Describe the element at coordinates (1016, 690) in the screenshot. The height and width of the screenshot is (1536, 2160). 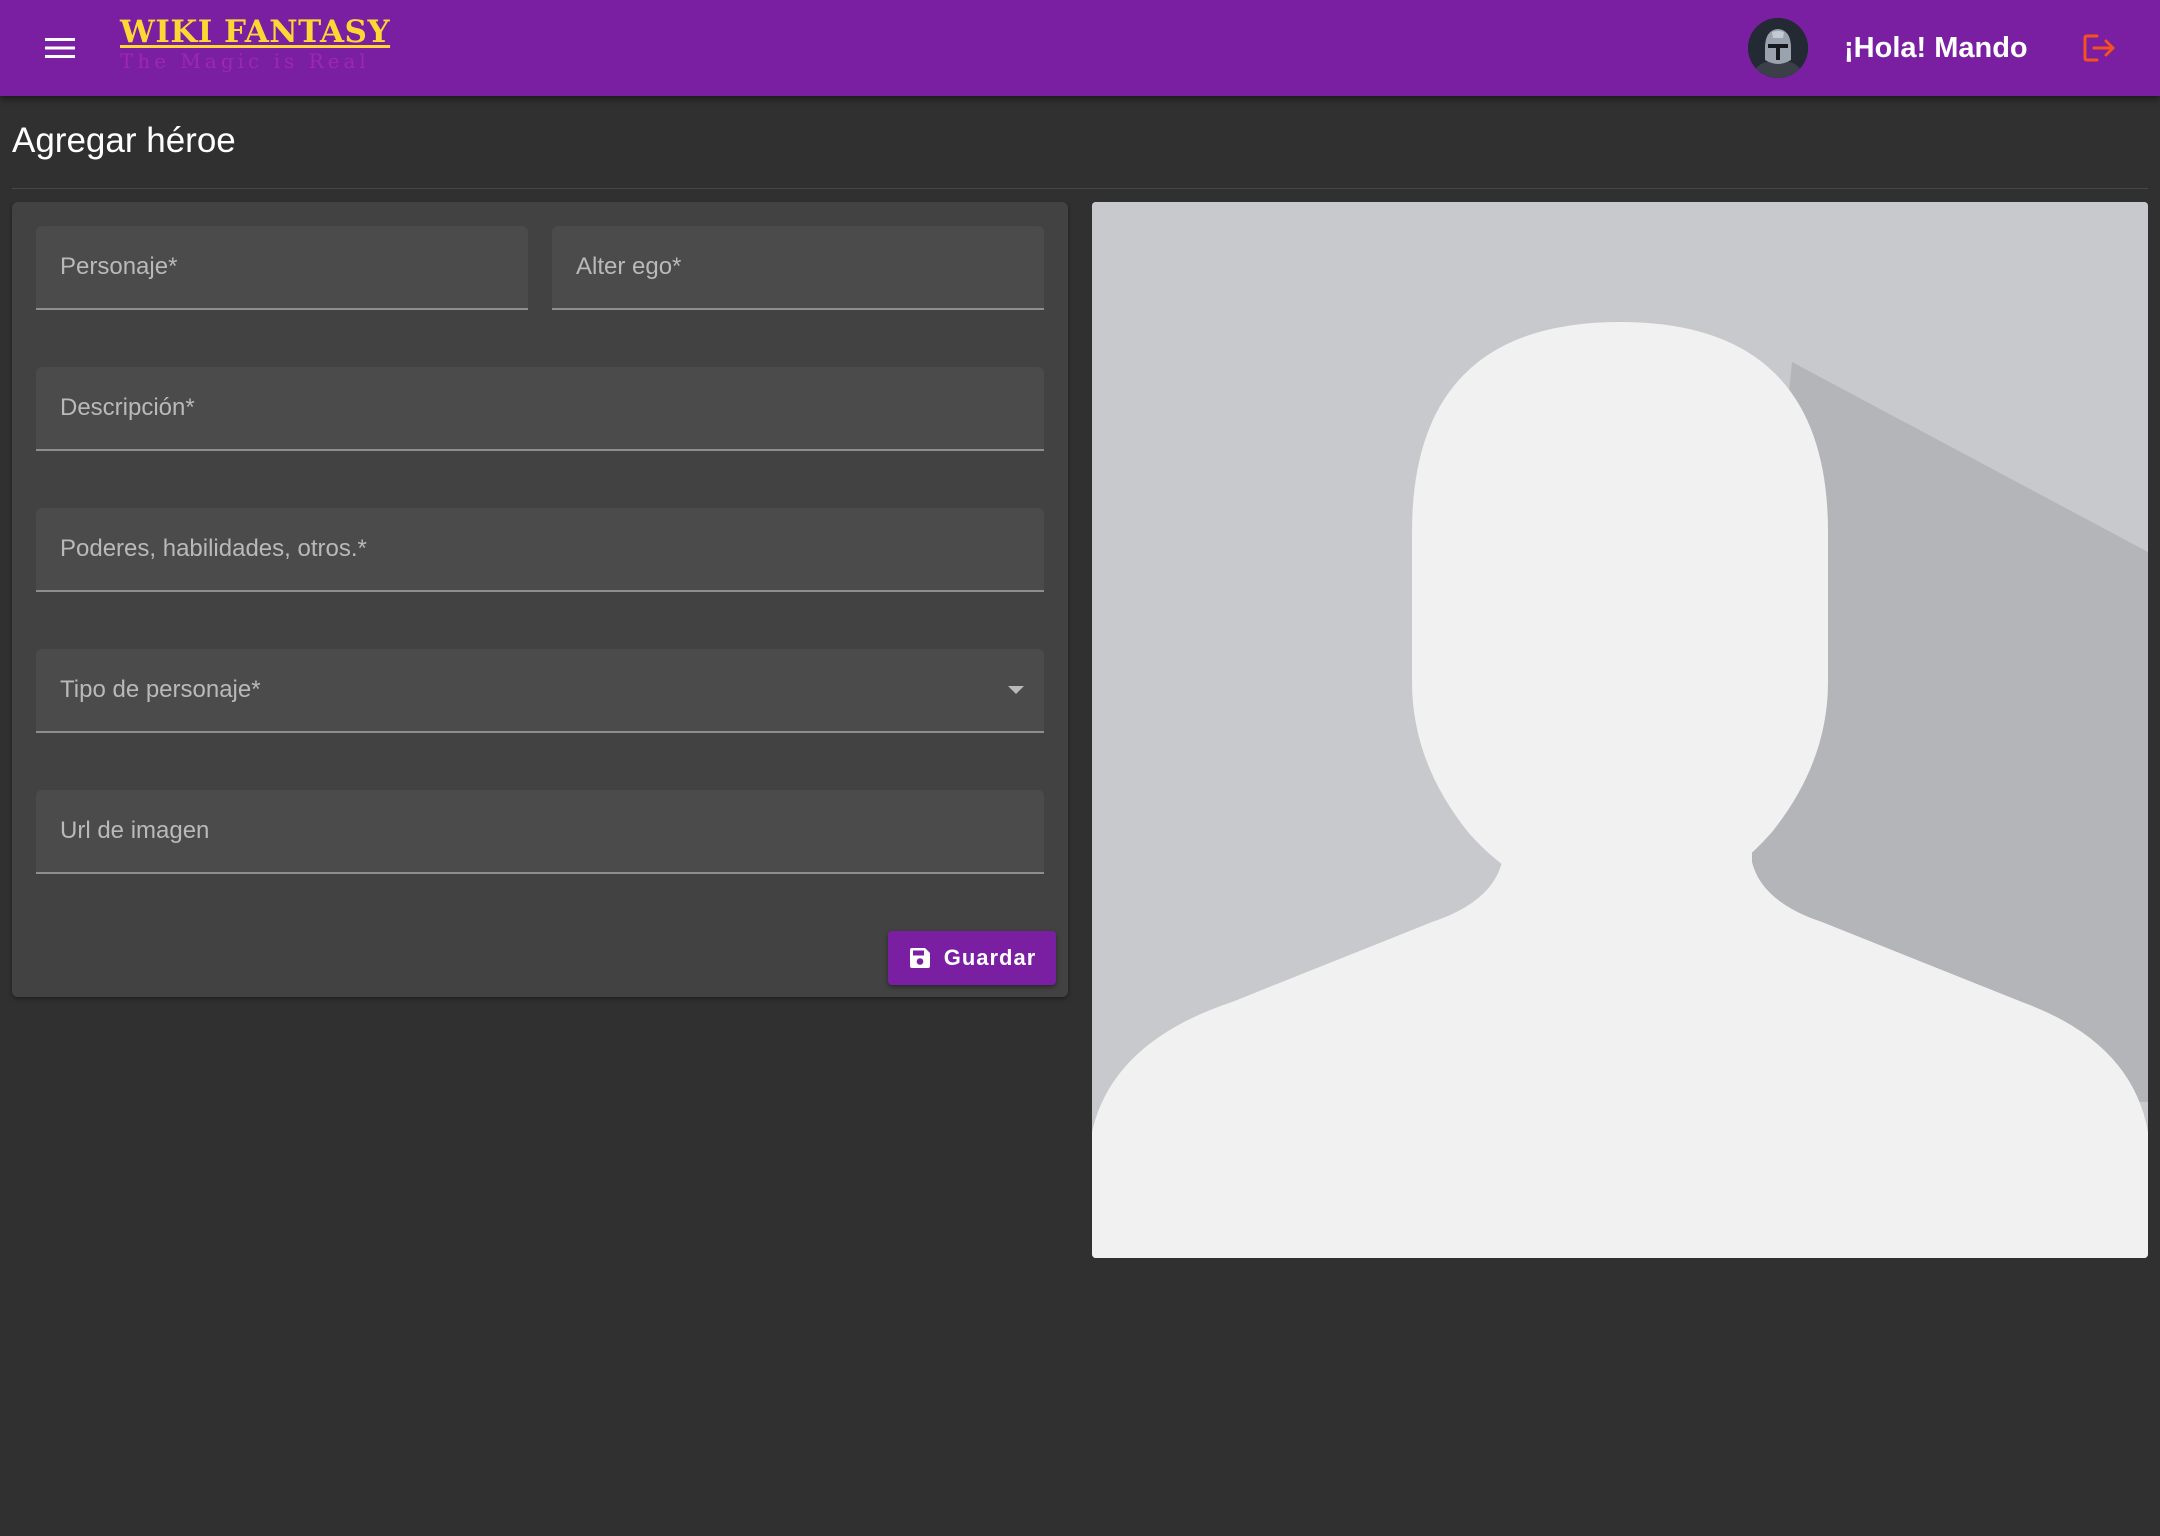
I see `arrow-drop-down-icon` at that location.